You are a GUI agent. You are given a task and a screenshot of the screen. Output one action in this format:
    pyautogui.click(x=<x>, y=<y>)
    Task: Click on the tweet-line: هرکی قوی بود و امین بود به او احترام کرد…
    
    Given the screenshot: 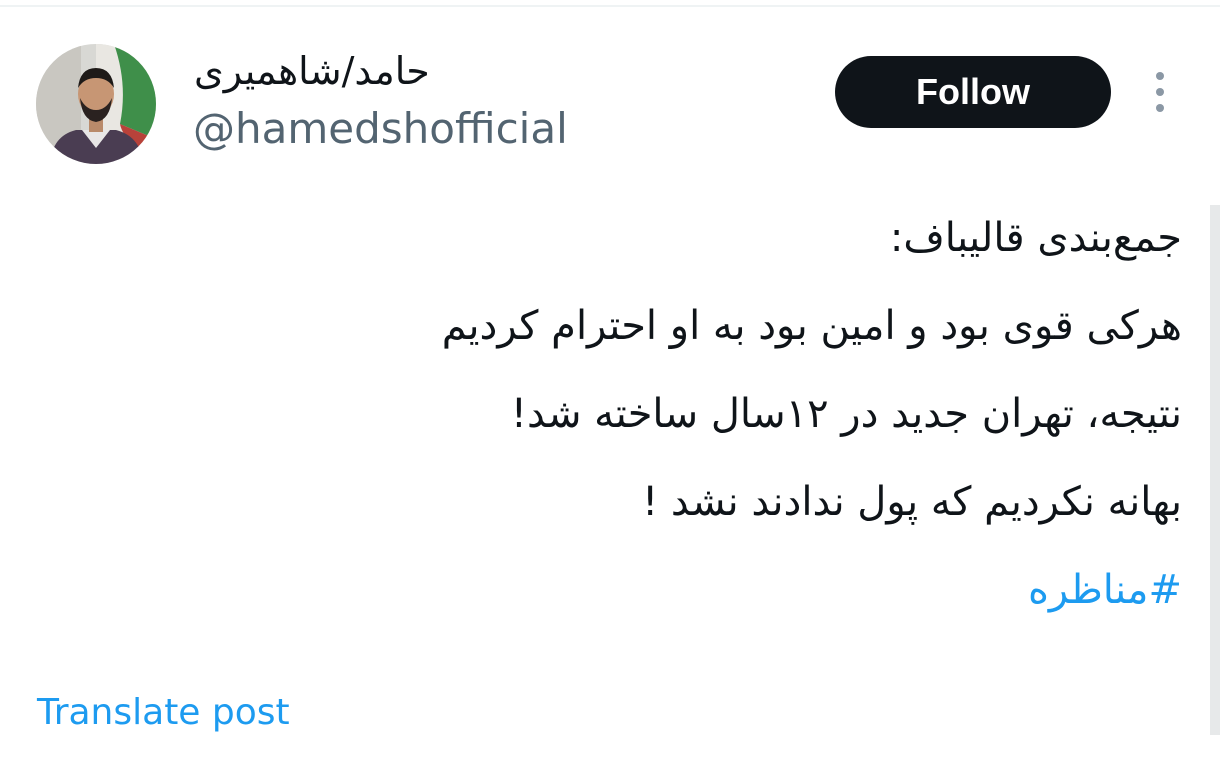 What is the action you would take?
    pyautogui.click(x=811, y=326)
    